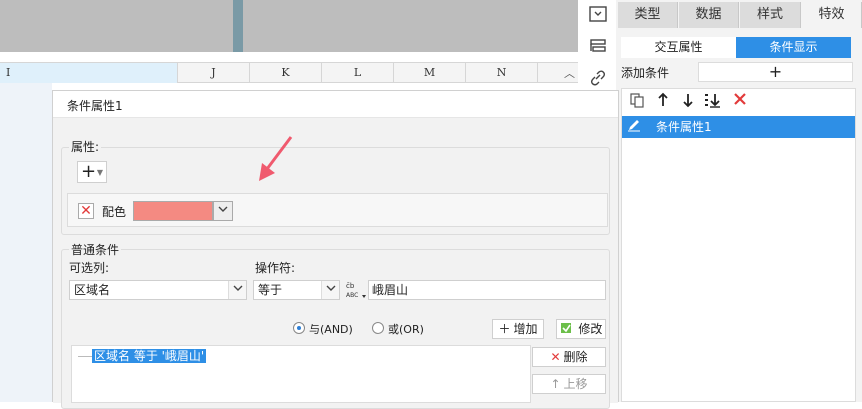 The width and height of the screenshot is (862, 409). I want to click on caret-down-icon: ▼, so click(99, 172).